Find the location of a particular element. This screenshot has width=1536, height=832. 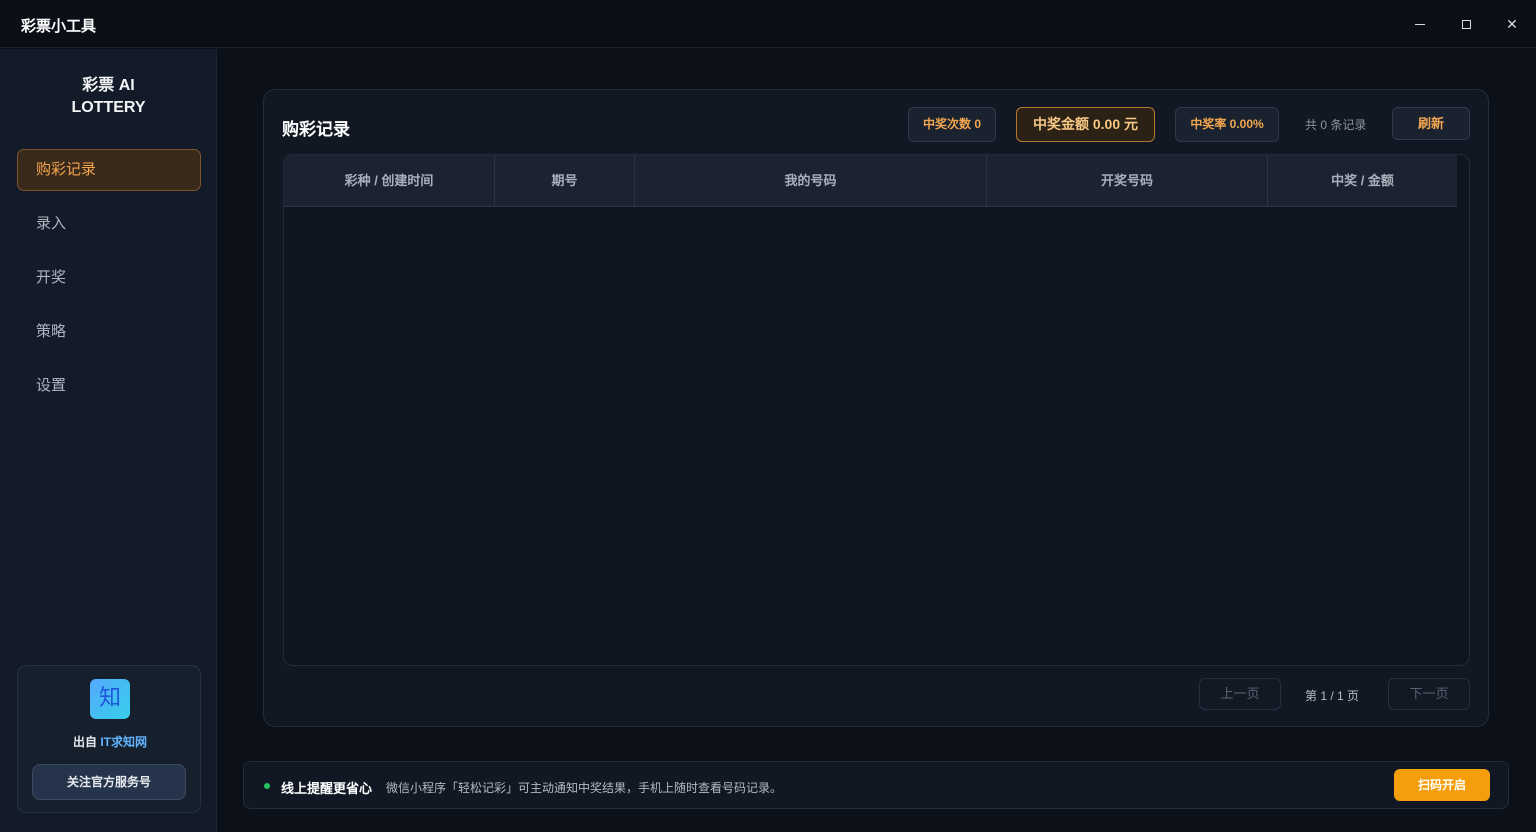

sidebar-item-settings: 设置 is located at coordinates (109, 386).